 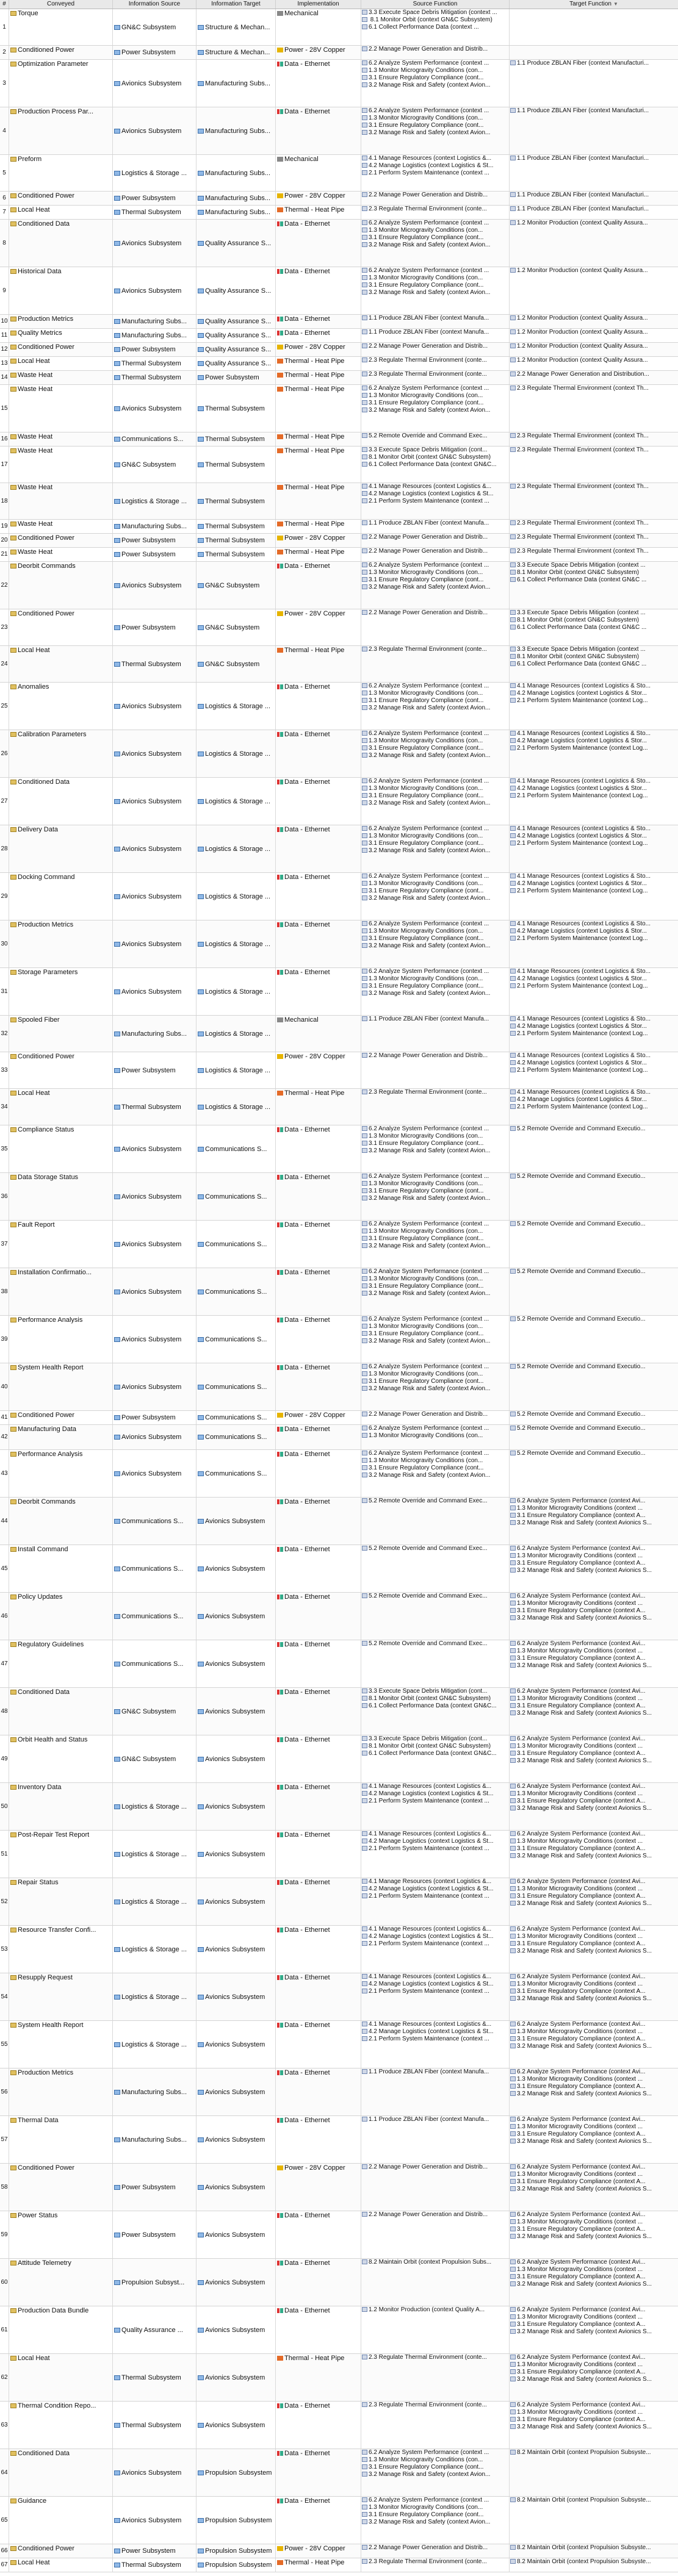 I want to click on target-cell: Thermal Subsystem, so click(x=236, y=555).